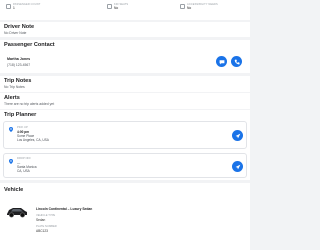 This screenshot has height=250, width=320. I want to click on vehicle-type-label: VEHICLE TYPE, so click(46, 215).